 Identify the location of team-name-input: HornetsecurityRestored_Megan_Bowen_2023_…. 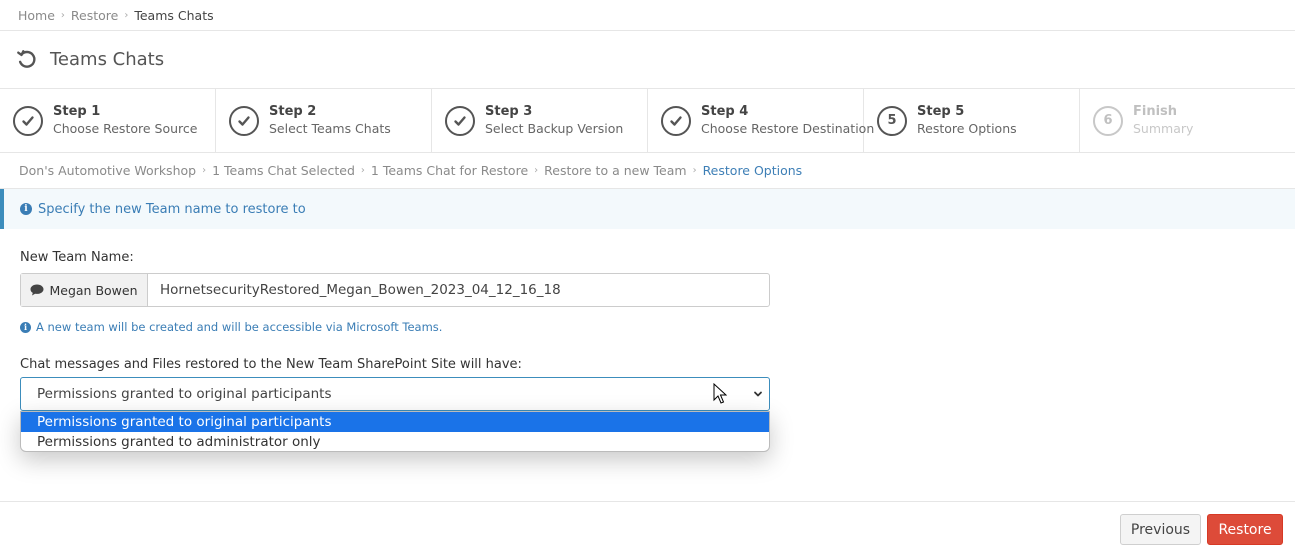
(458, 290).